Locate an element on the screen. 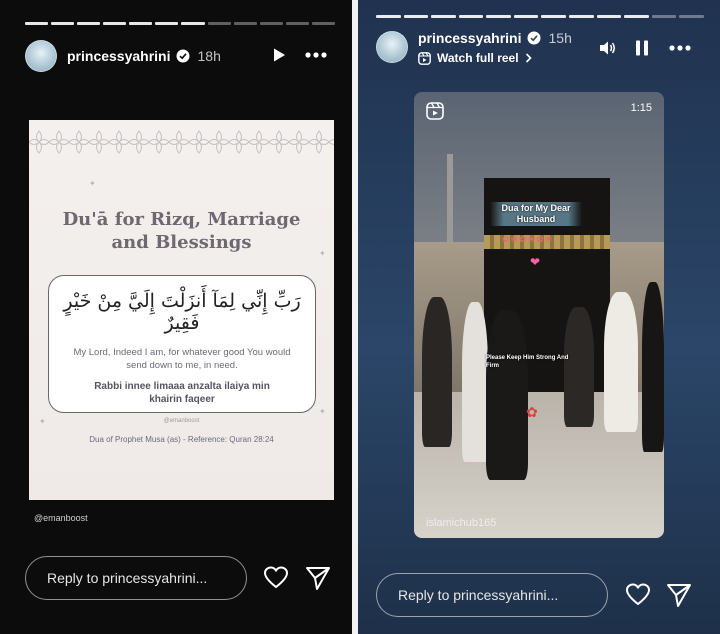  ornament-border is located at coordinates (181, 142).